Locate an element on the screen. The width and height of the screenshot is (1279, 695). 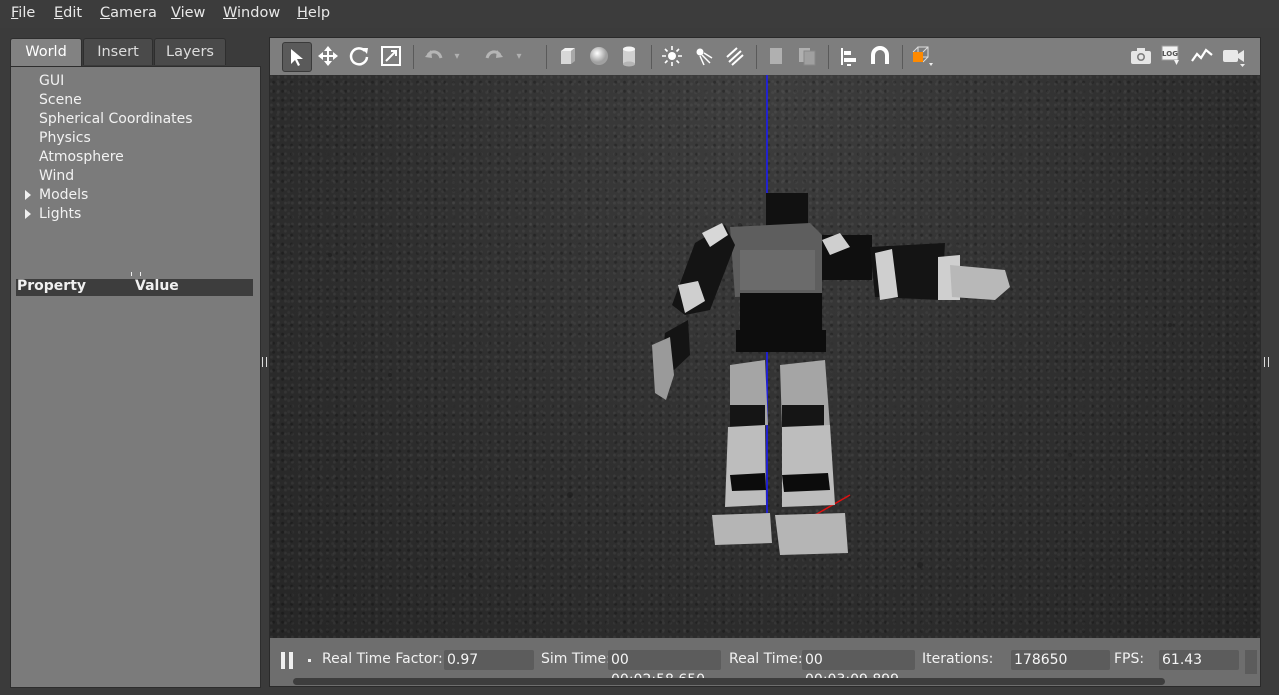
menu-help: Help is located at coordinates (313, 13).